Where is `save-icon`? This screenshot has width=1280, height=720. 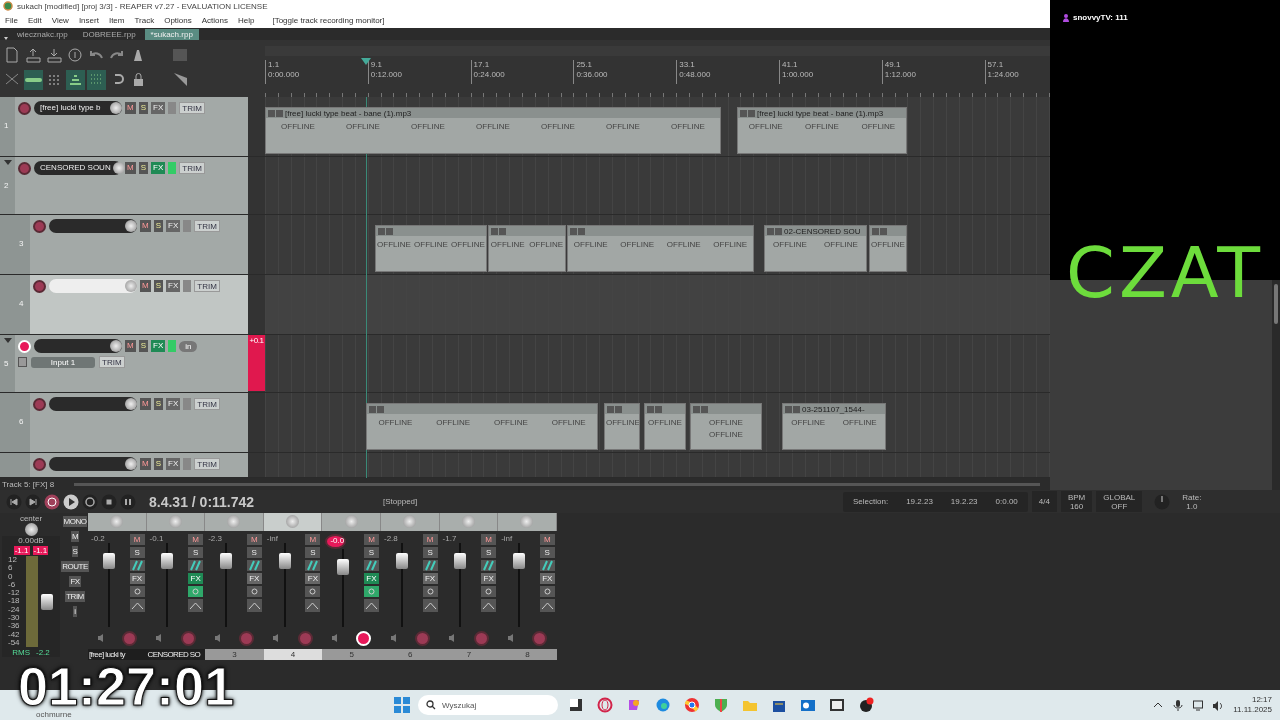
save-icon is located at coordinates (54, 56).